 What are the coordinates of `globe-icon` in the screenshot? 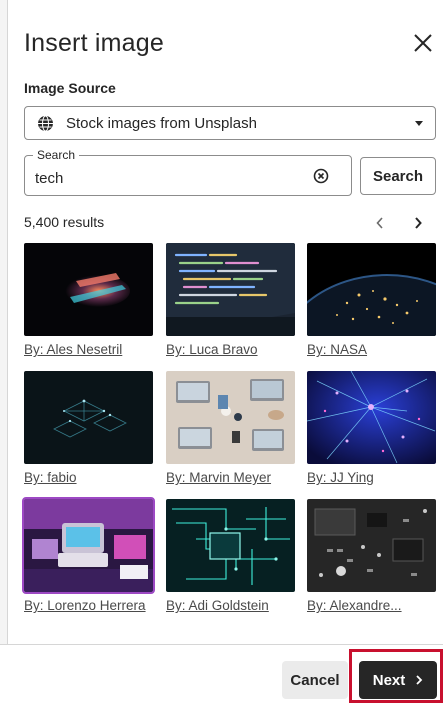 It's located at (45, 123).